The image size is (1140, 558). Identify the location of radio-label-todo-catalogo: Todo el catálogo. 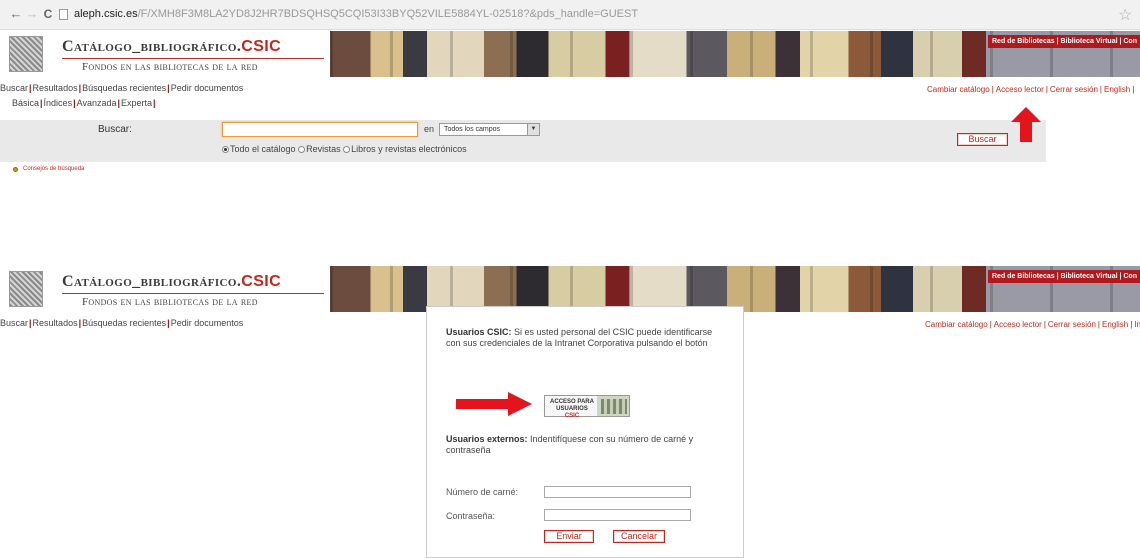
(263, 149).